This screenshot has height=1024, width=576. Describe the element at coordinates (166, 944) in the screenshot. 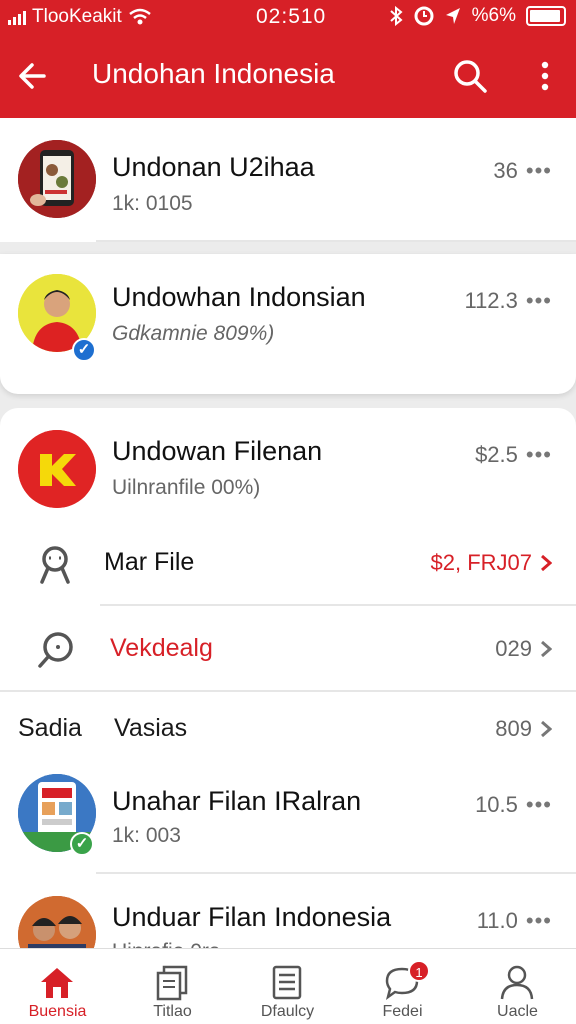

I see `item-subtitle: Uinrafie 0ra` at that location.